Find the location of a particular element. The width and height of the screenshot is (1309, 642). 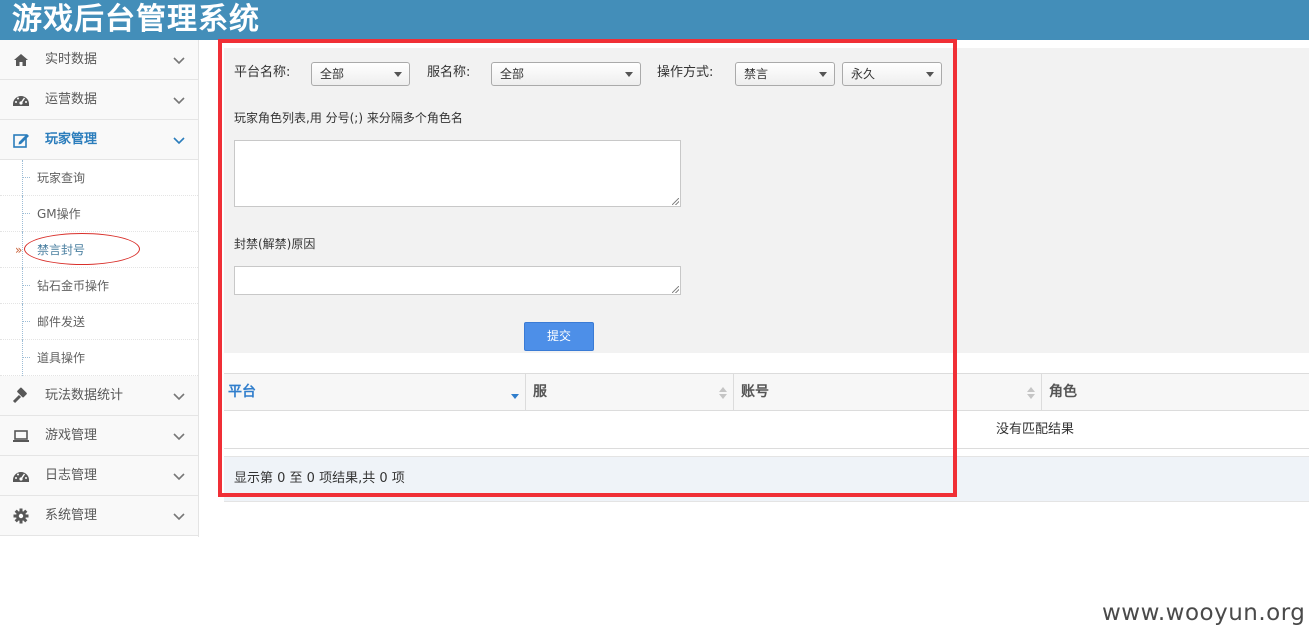

home-icon is located at coordinates (21, 60).